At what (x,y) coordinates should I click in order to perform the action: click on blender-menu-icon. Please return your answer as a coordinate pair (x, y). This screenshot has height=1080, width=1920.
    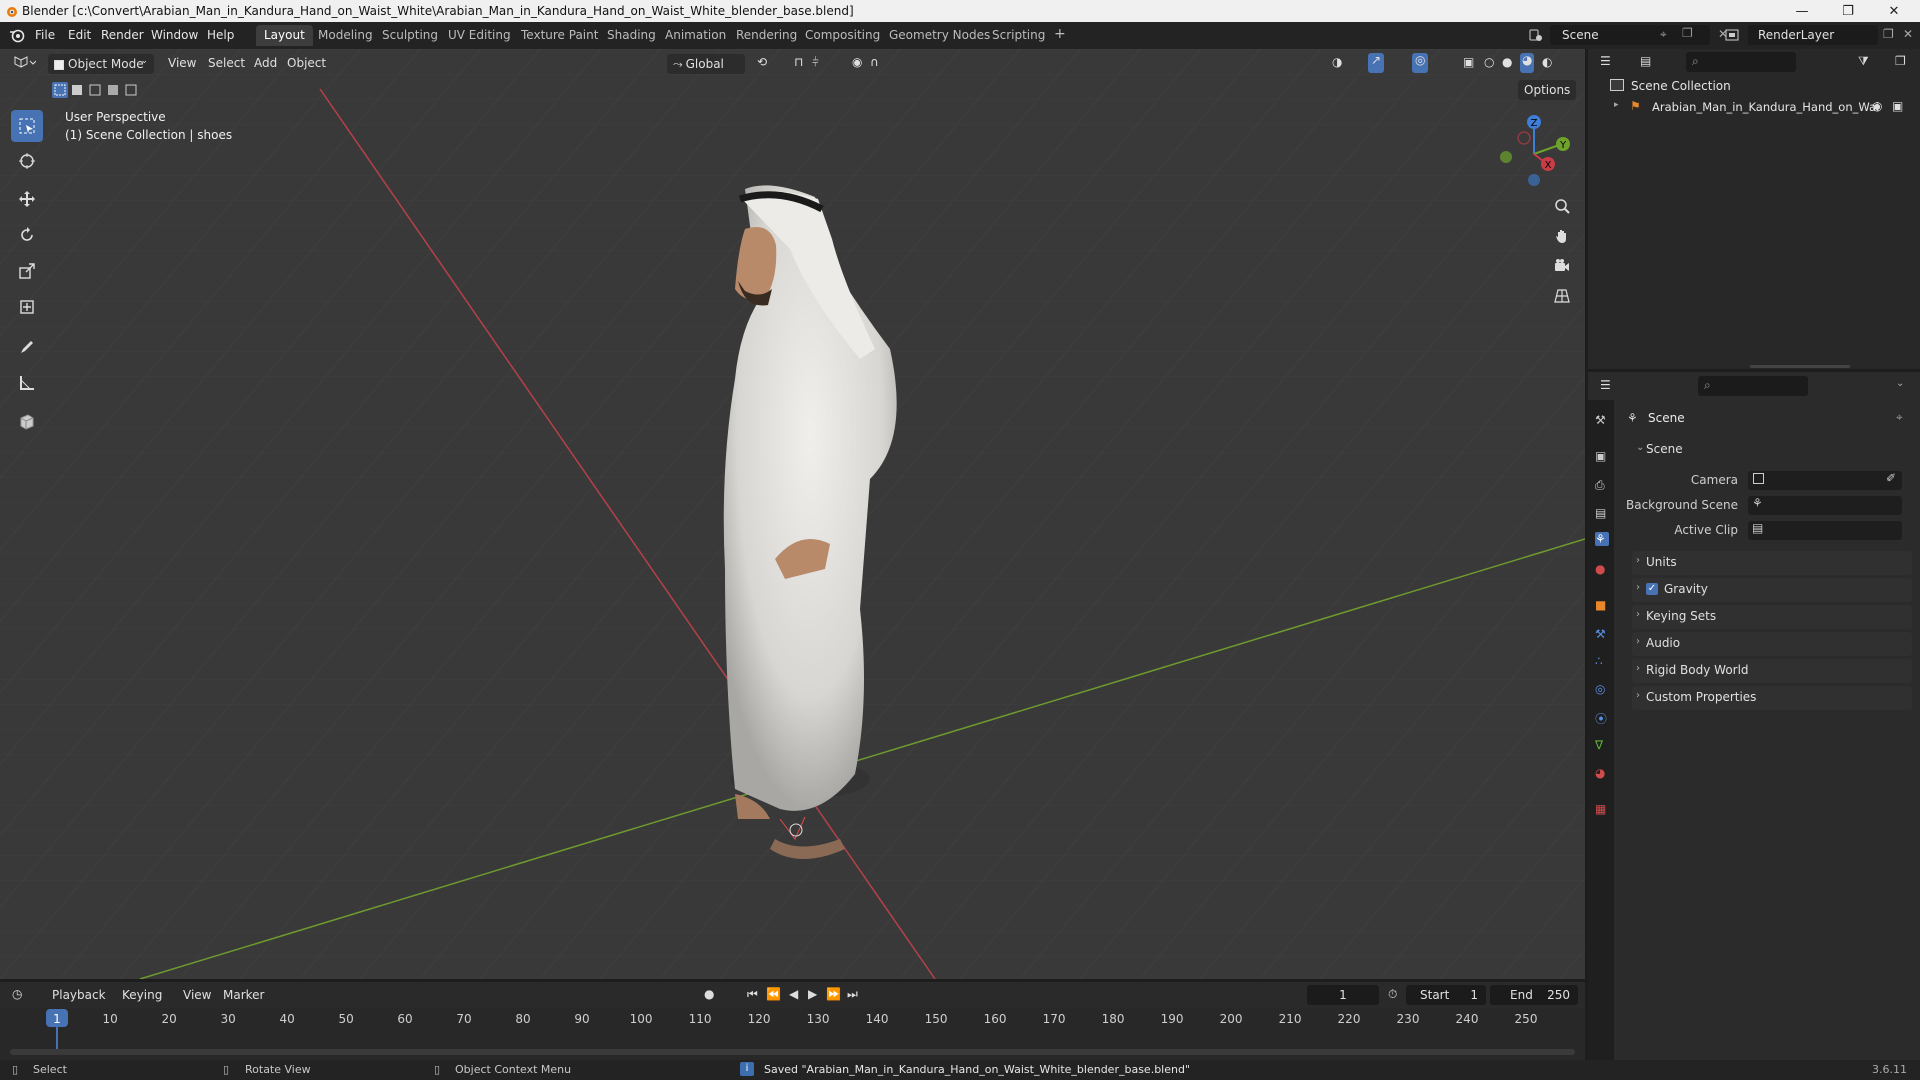
    Looking at the image, I should click on (17, 35).